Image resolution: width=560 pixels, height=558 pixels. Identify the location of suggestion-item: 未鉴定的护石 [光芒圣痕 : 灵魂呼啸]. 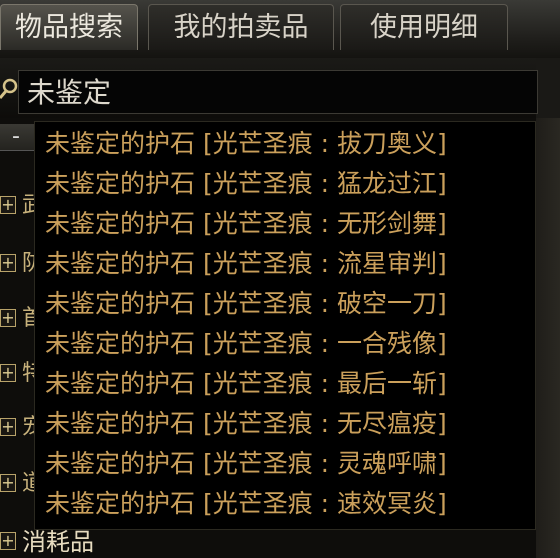
(246, 464).